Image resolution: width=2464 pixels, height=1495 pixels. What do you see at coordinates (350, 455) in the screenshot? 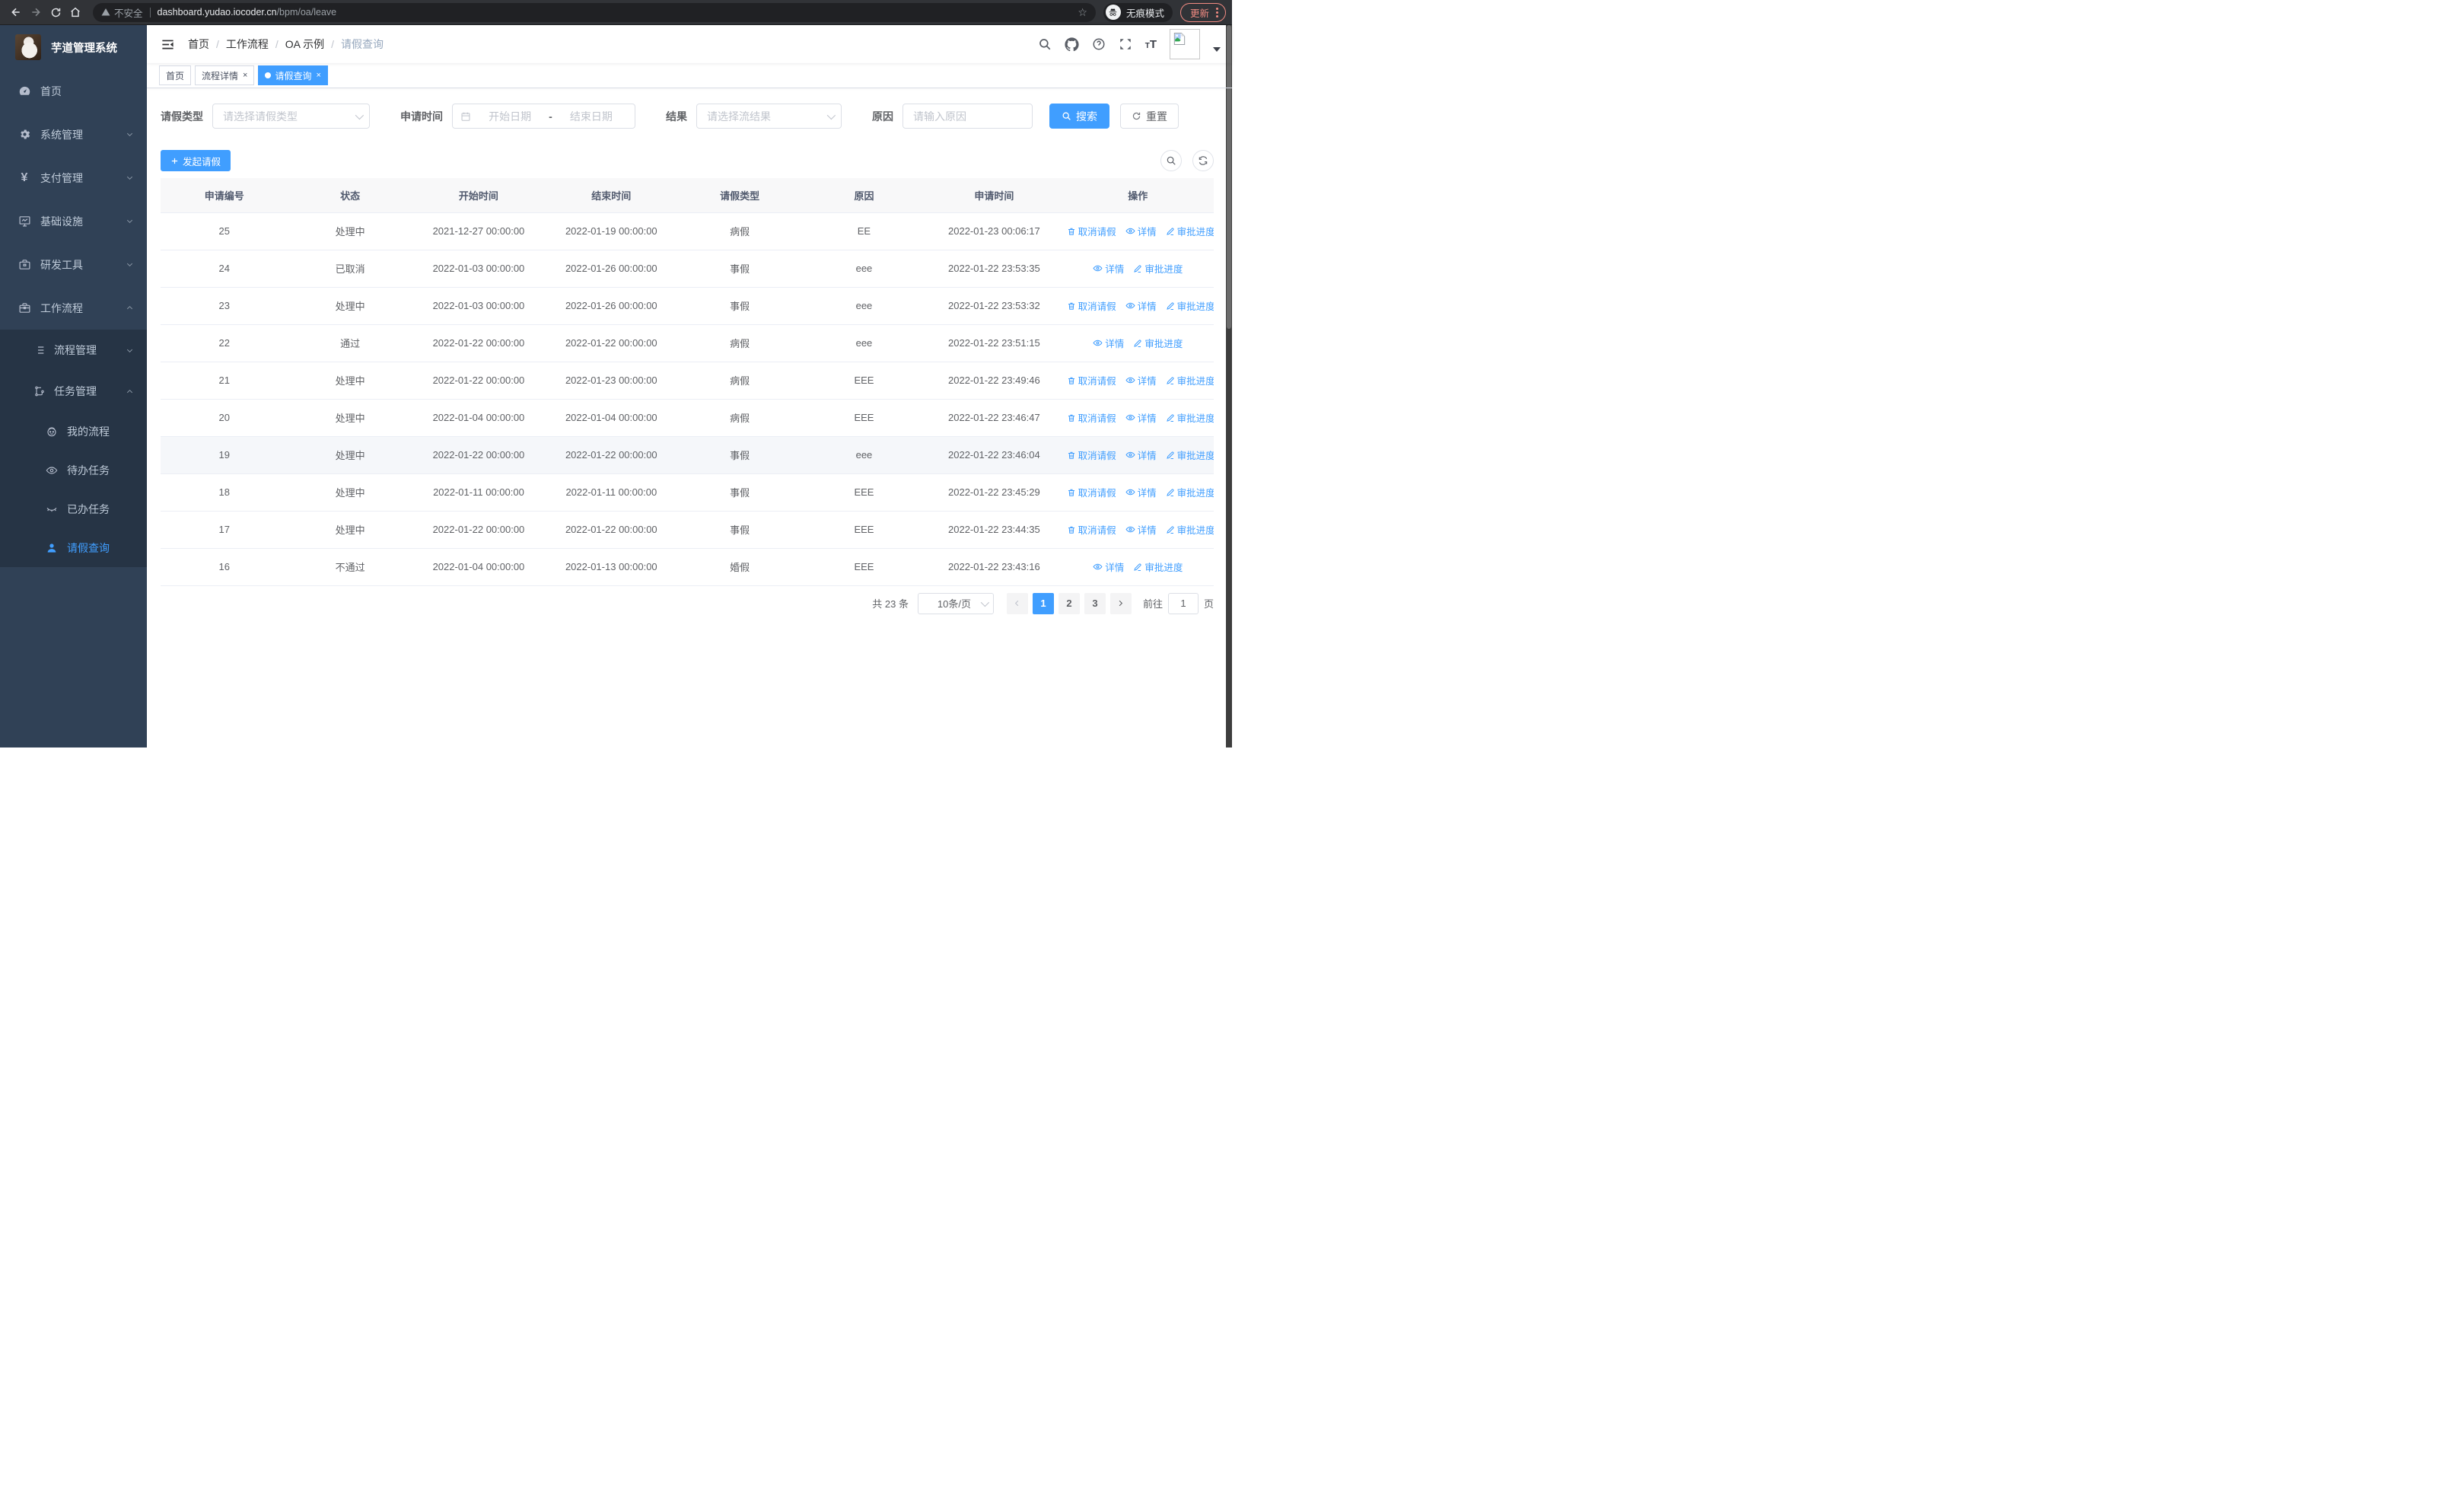
I see `cell-status: 处理中` at bounding box center [350, 455].